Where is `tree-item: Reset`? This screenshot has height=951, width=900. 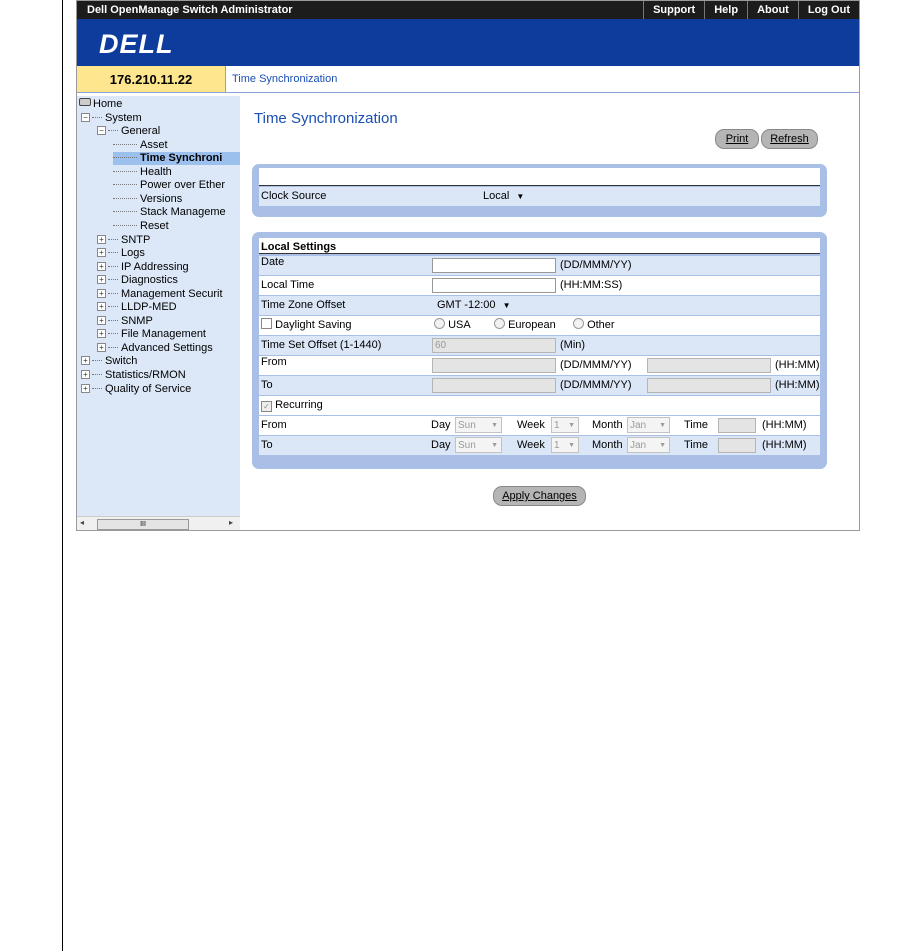
tree-item: Reset is located at coordinates (141, 226).